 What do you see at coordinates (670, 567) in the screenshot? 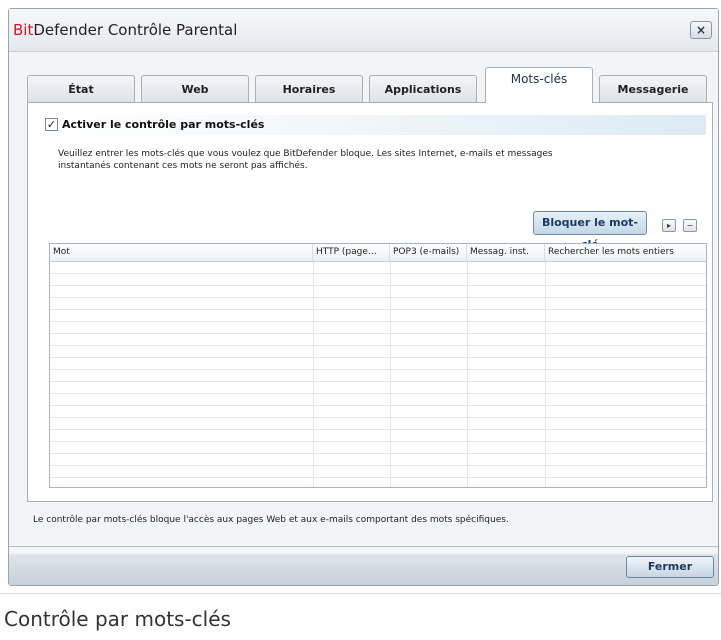
I see `close-button: Fermer` at bounding box center [670, 567].